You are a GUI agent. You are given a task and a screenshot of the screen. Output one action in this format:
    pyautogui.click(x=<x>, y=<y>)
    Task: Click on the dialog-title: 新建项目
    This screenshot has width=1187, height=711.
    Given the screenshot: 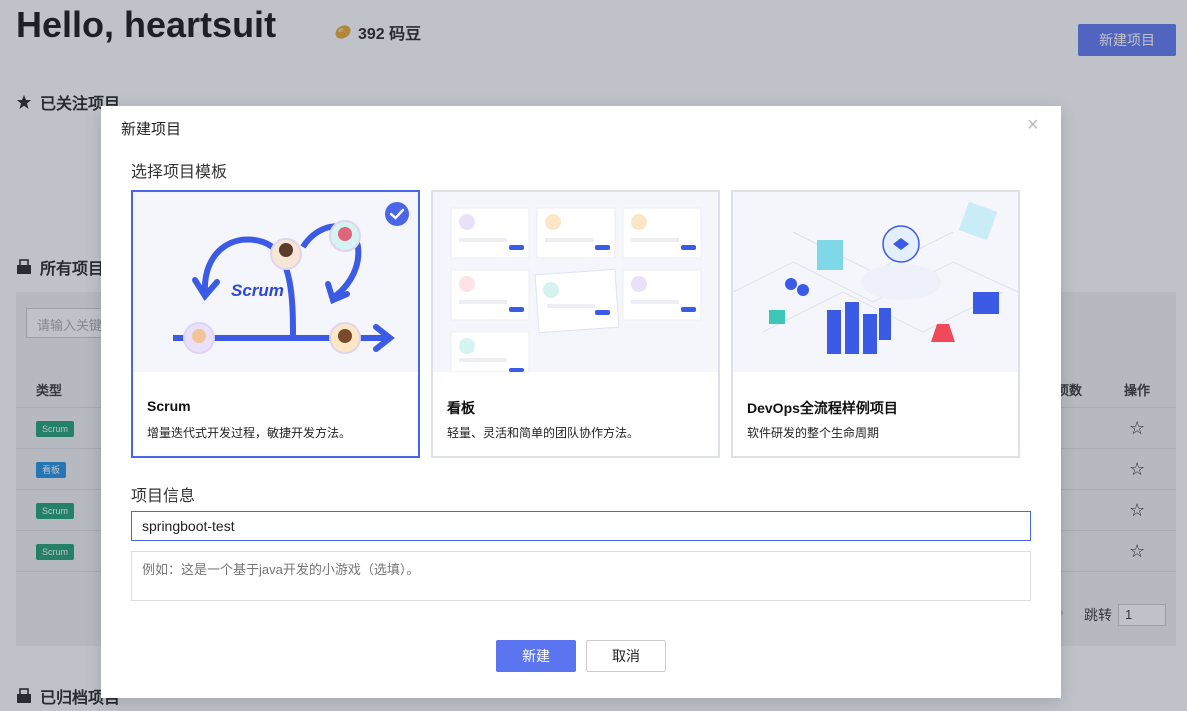 What is the action you would take?
    pyautogui.click(x=151, y=129)
    